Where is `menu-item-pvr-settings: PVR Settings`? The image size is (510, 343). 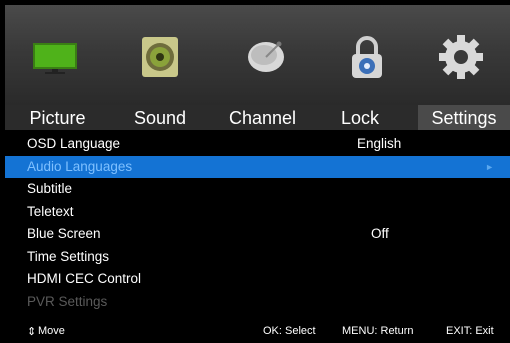
menu-item-pvr-settings: PVR Settings is located at coordinates (257, 302).